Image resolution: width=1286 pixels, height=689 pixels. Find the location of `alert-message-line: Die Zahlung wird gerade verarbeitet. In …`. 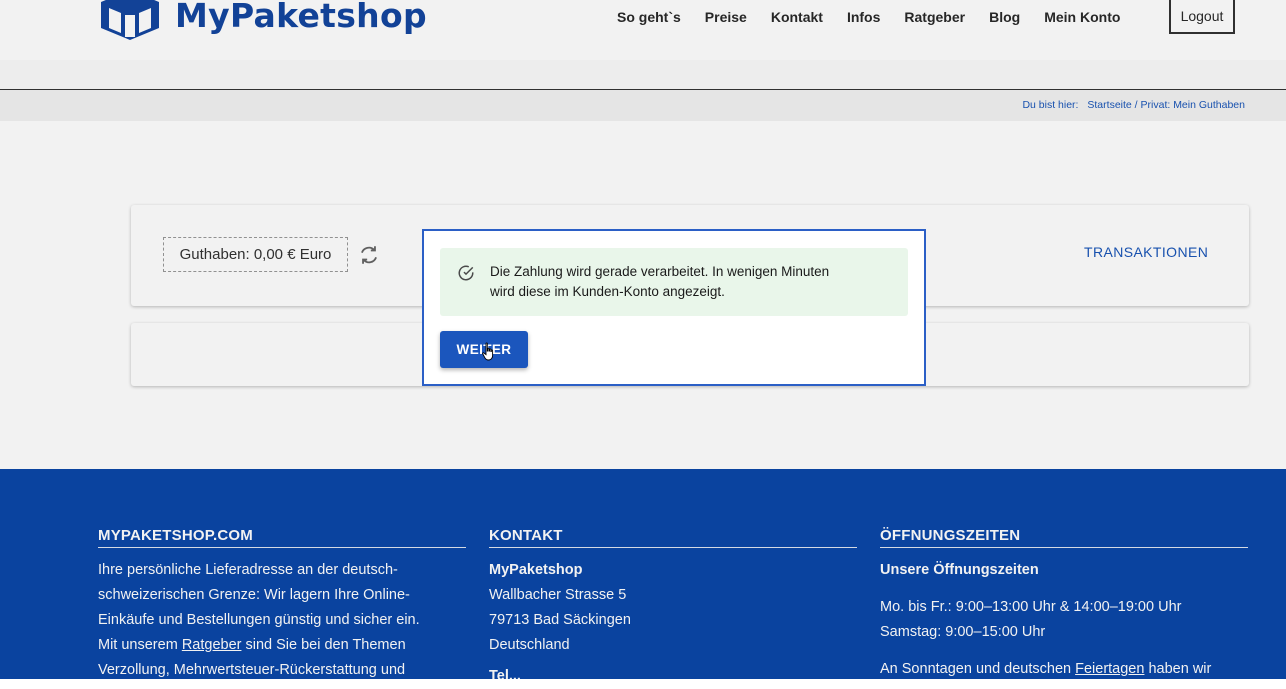

alert-message-line: Die Zahlung wird gerade verarbeitet. In … is located at coordinates (660, 271).